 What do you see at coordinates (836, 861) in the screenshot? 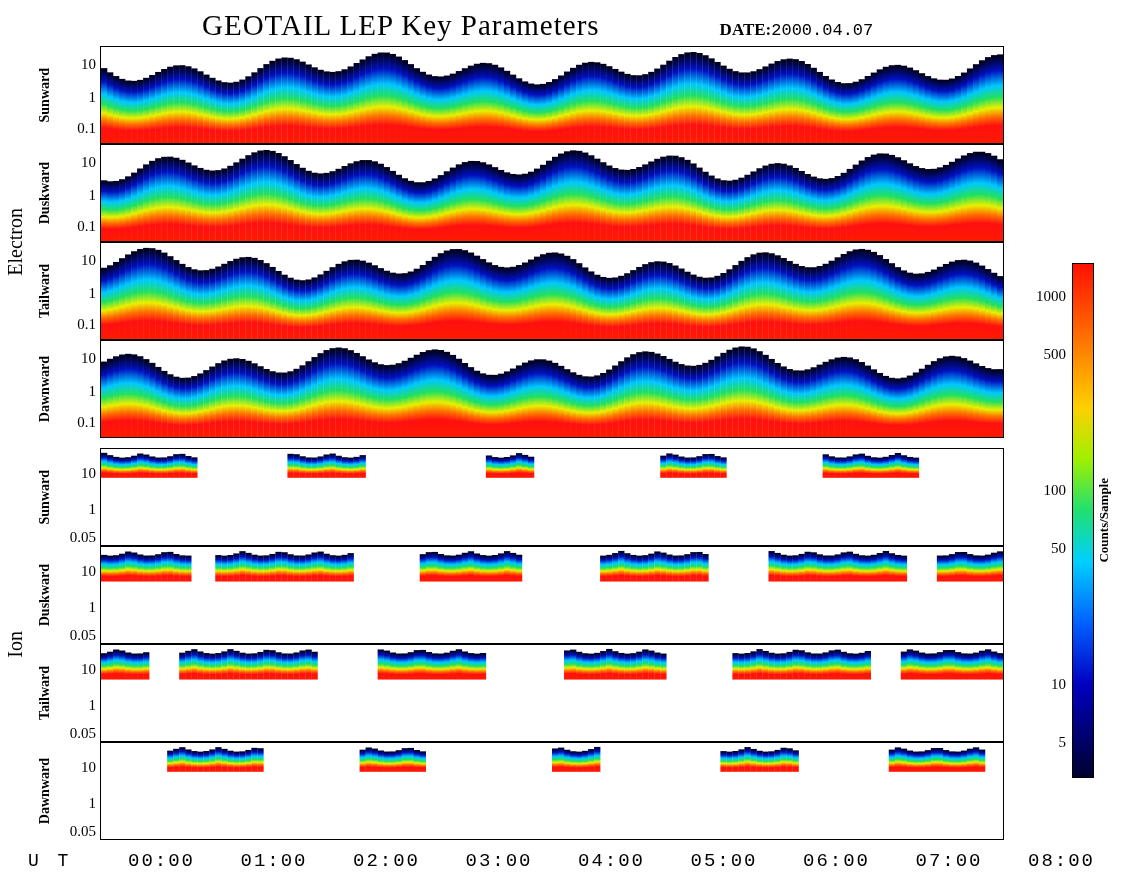
I see `axis-tick-label: 06:00` at bounding box center [836, 861].